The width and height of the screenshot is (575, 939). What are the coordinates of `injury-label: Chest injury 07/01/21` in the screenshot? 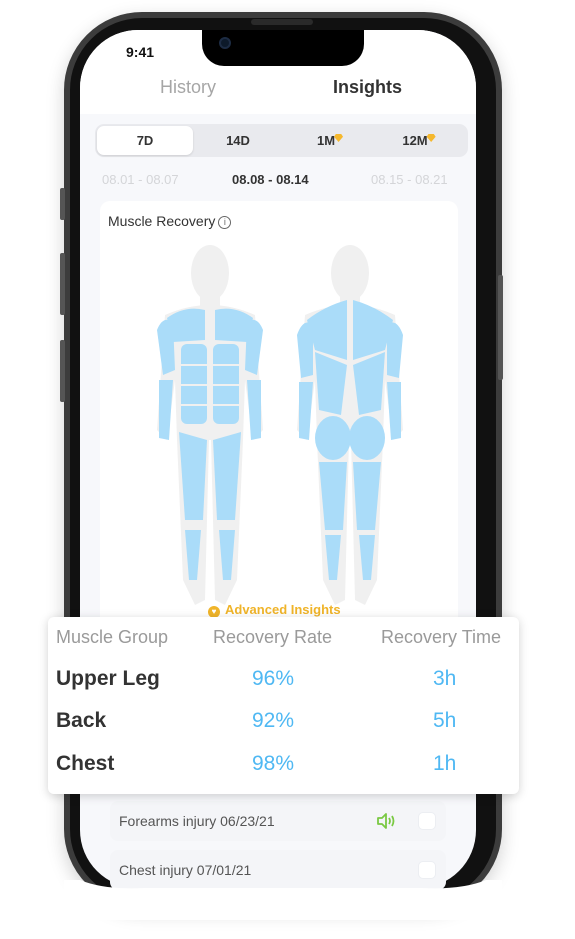 It's located at (185, 870).